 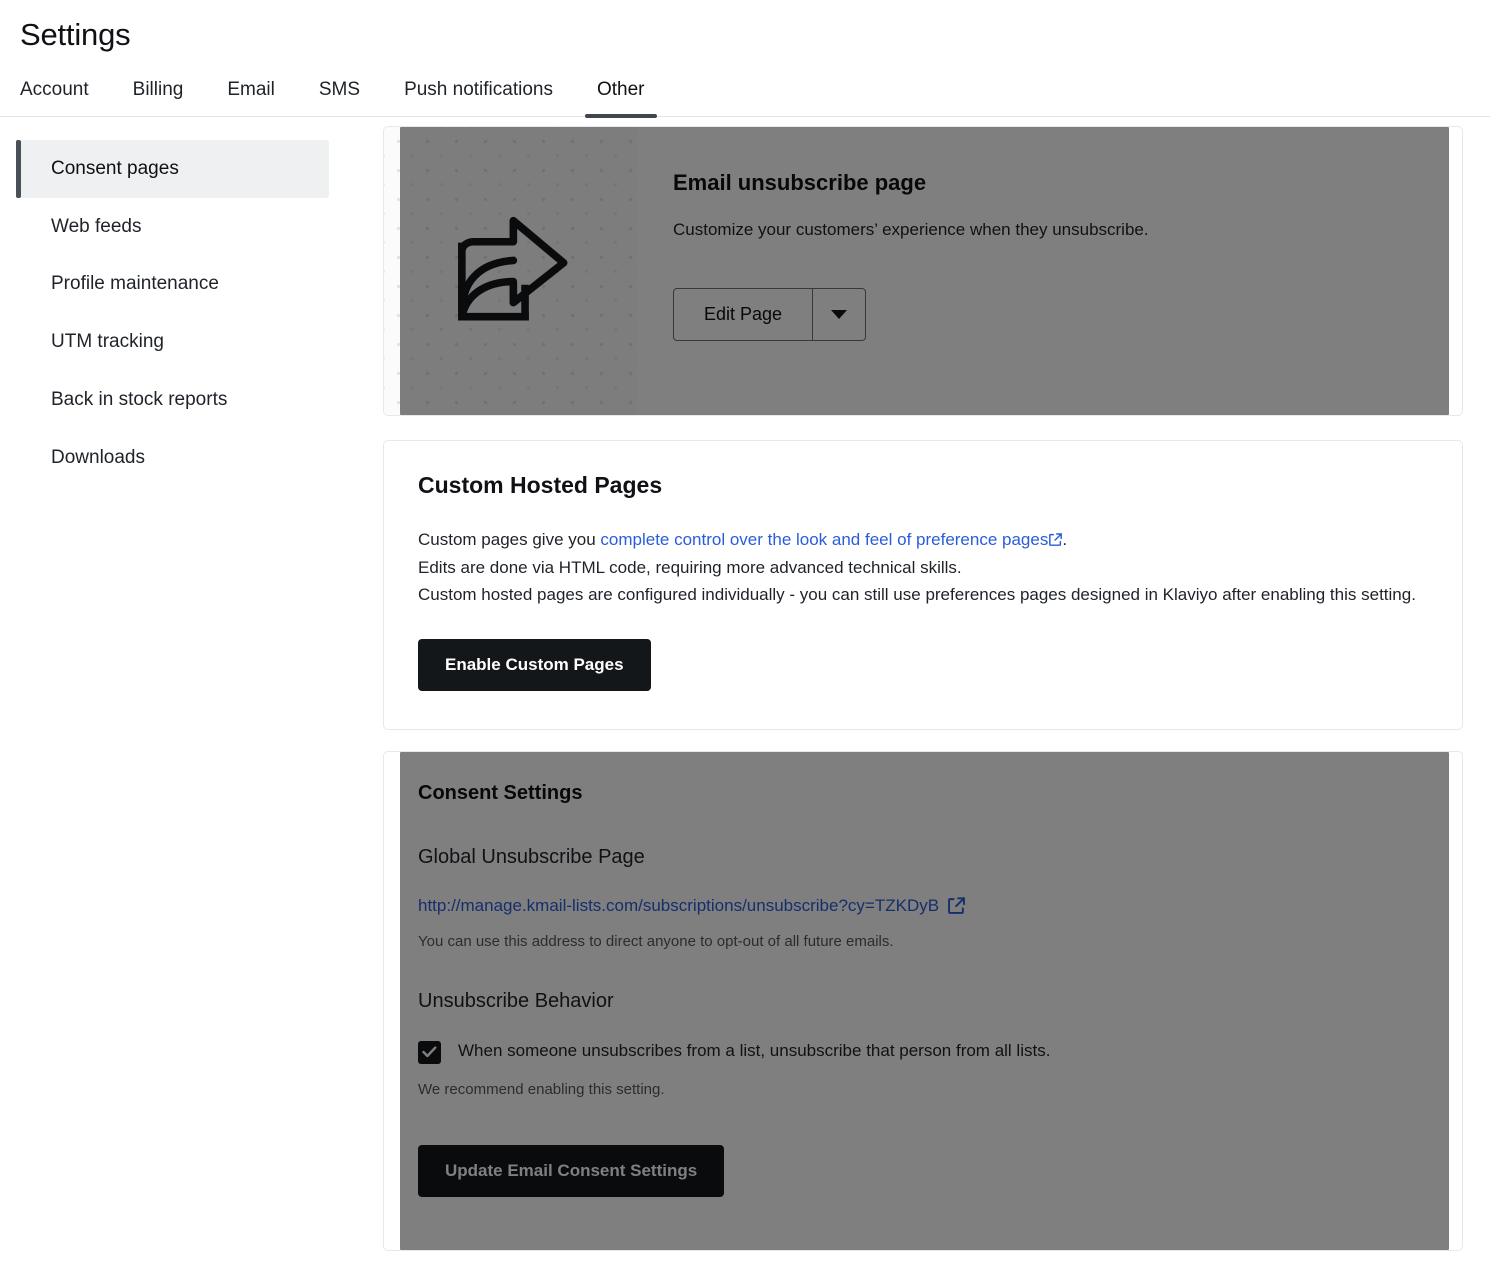 What do you see at coordinates (541, 1089) in the screenshot?
I see `unsubscribe-behavior-hint: We recommend enabling this setting.` at bounding box center [541, 1089].